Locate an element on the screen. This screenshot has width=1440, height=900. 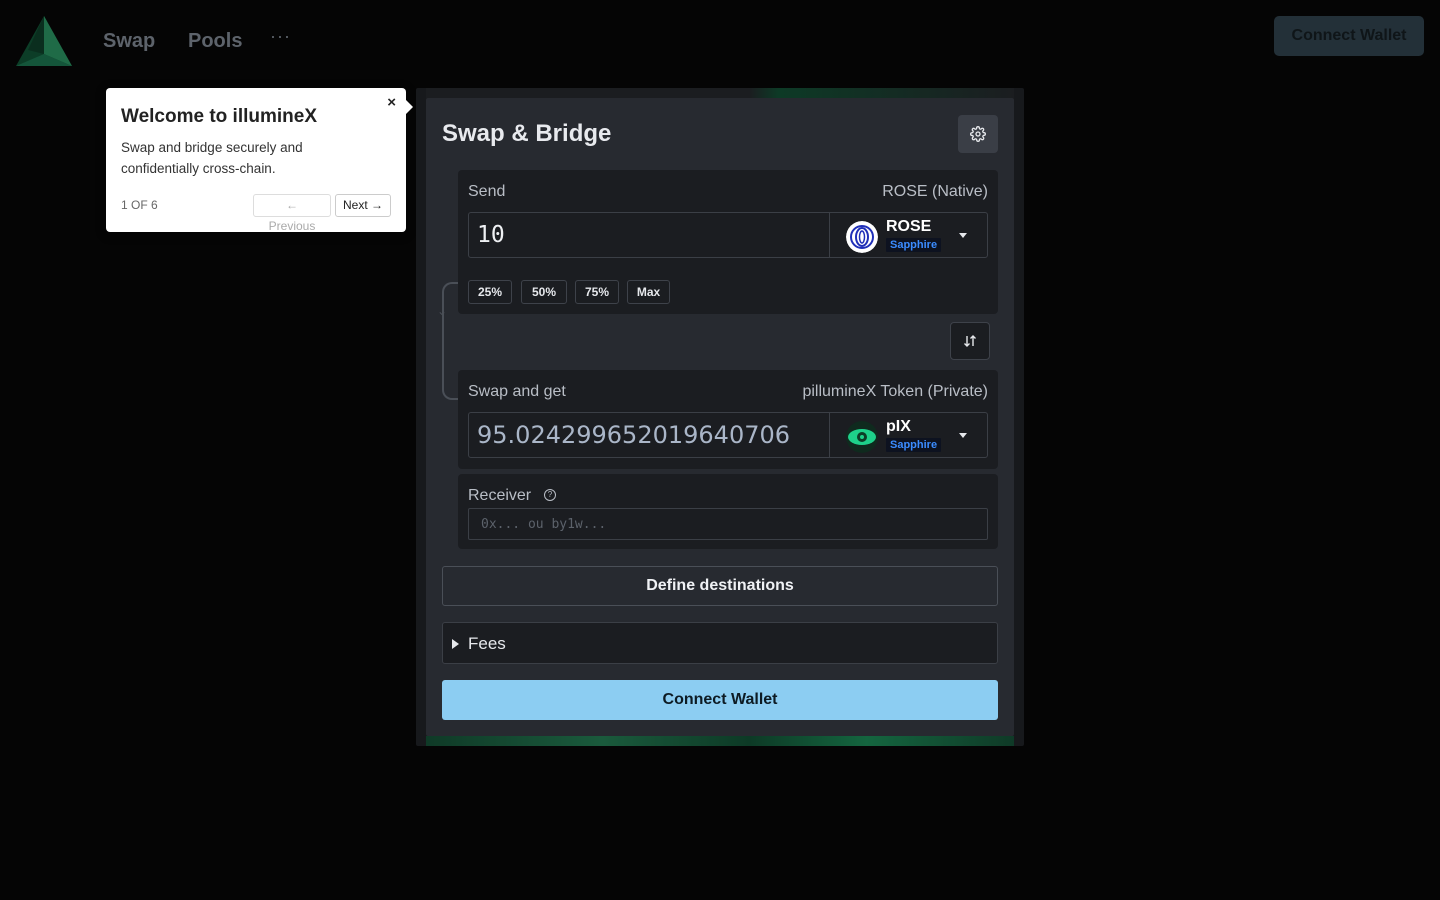
send-chain-badge: Sapphire is located at coordinates (914, 245).